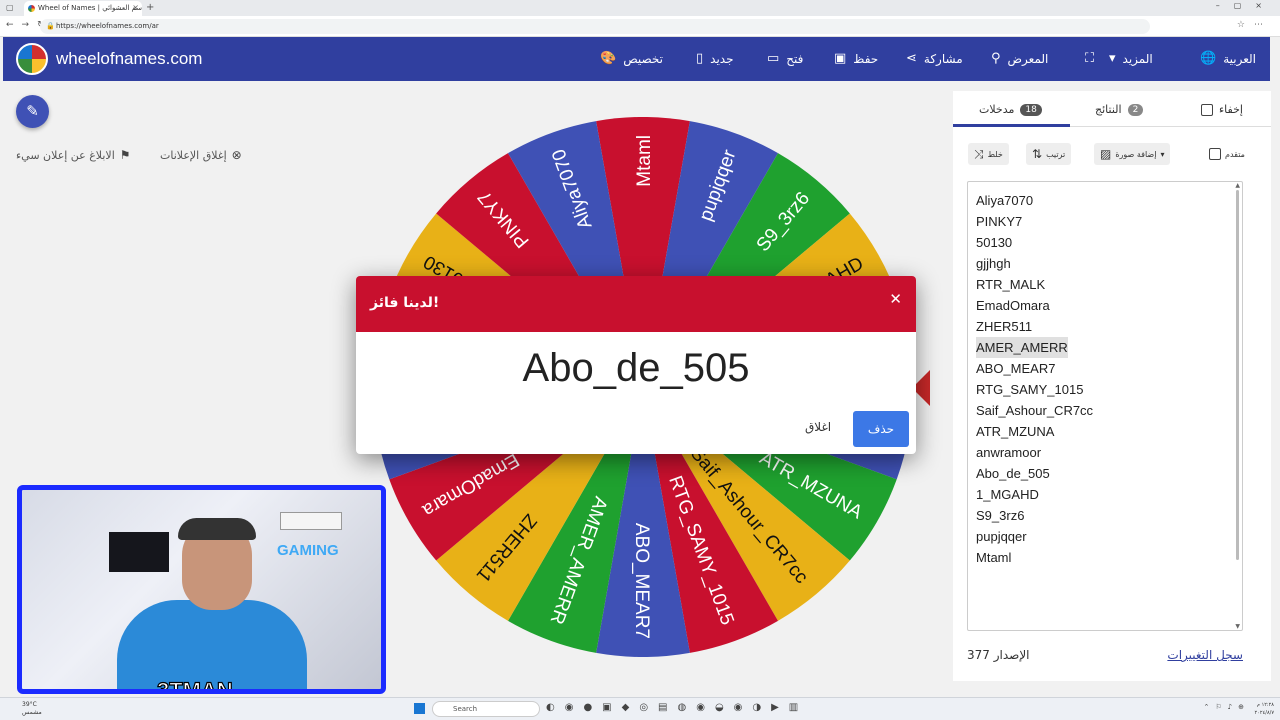 Image resolution: width=1280 pixels, height=720 pixels. I want to click on search-icon: ⚲, so click(996, 58).